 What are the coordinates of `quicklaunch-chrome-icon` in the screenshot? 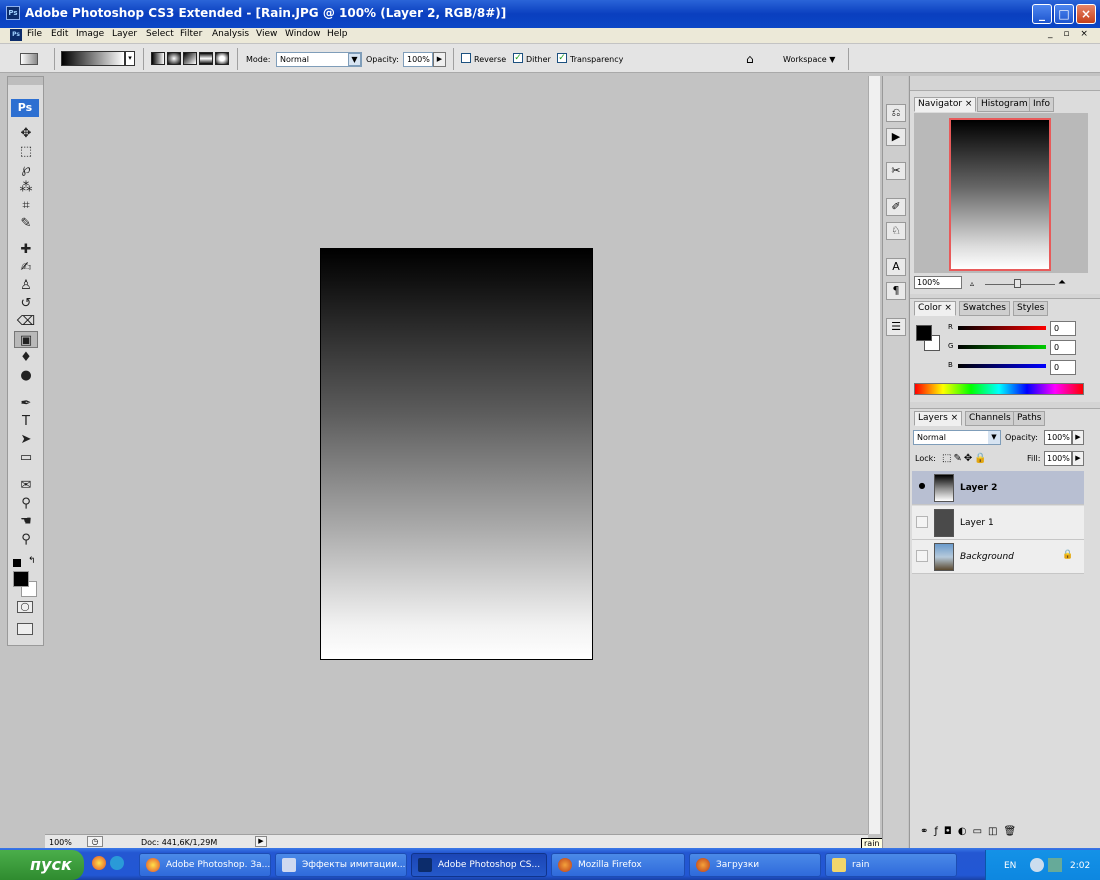 It's located at (99, 863).